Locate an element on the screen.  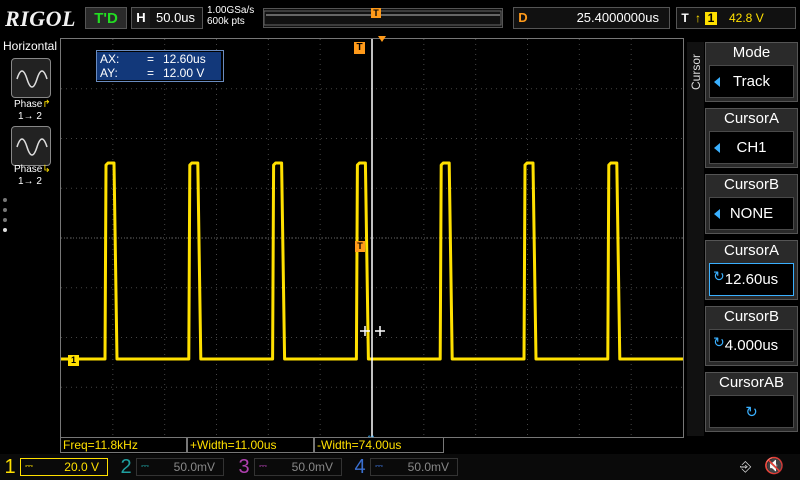
memory-overview-wave is located at coordinates (382, 18).